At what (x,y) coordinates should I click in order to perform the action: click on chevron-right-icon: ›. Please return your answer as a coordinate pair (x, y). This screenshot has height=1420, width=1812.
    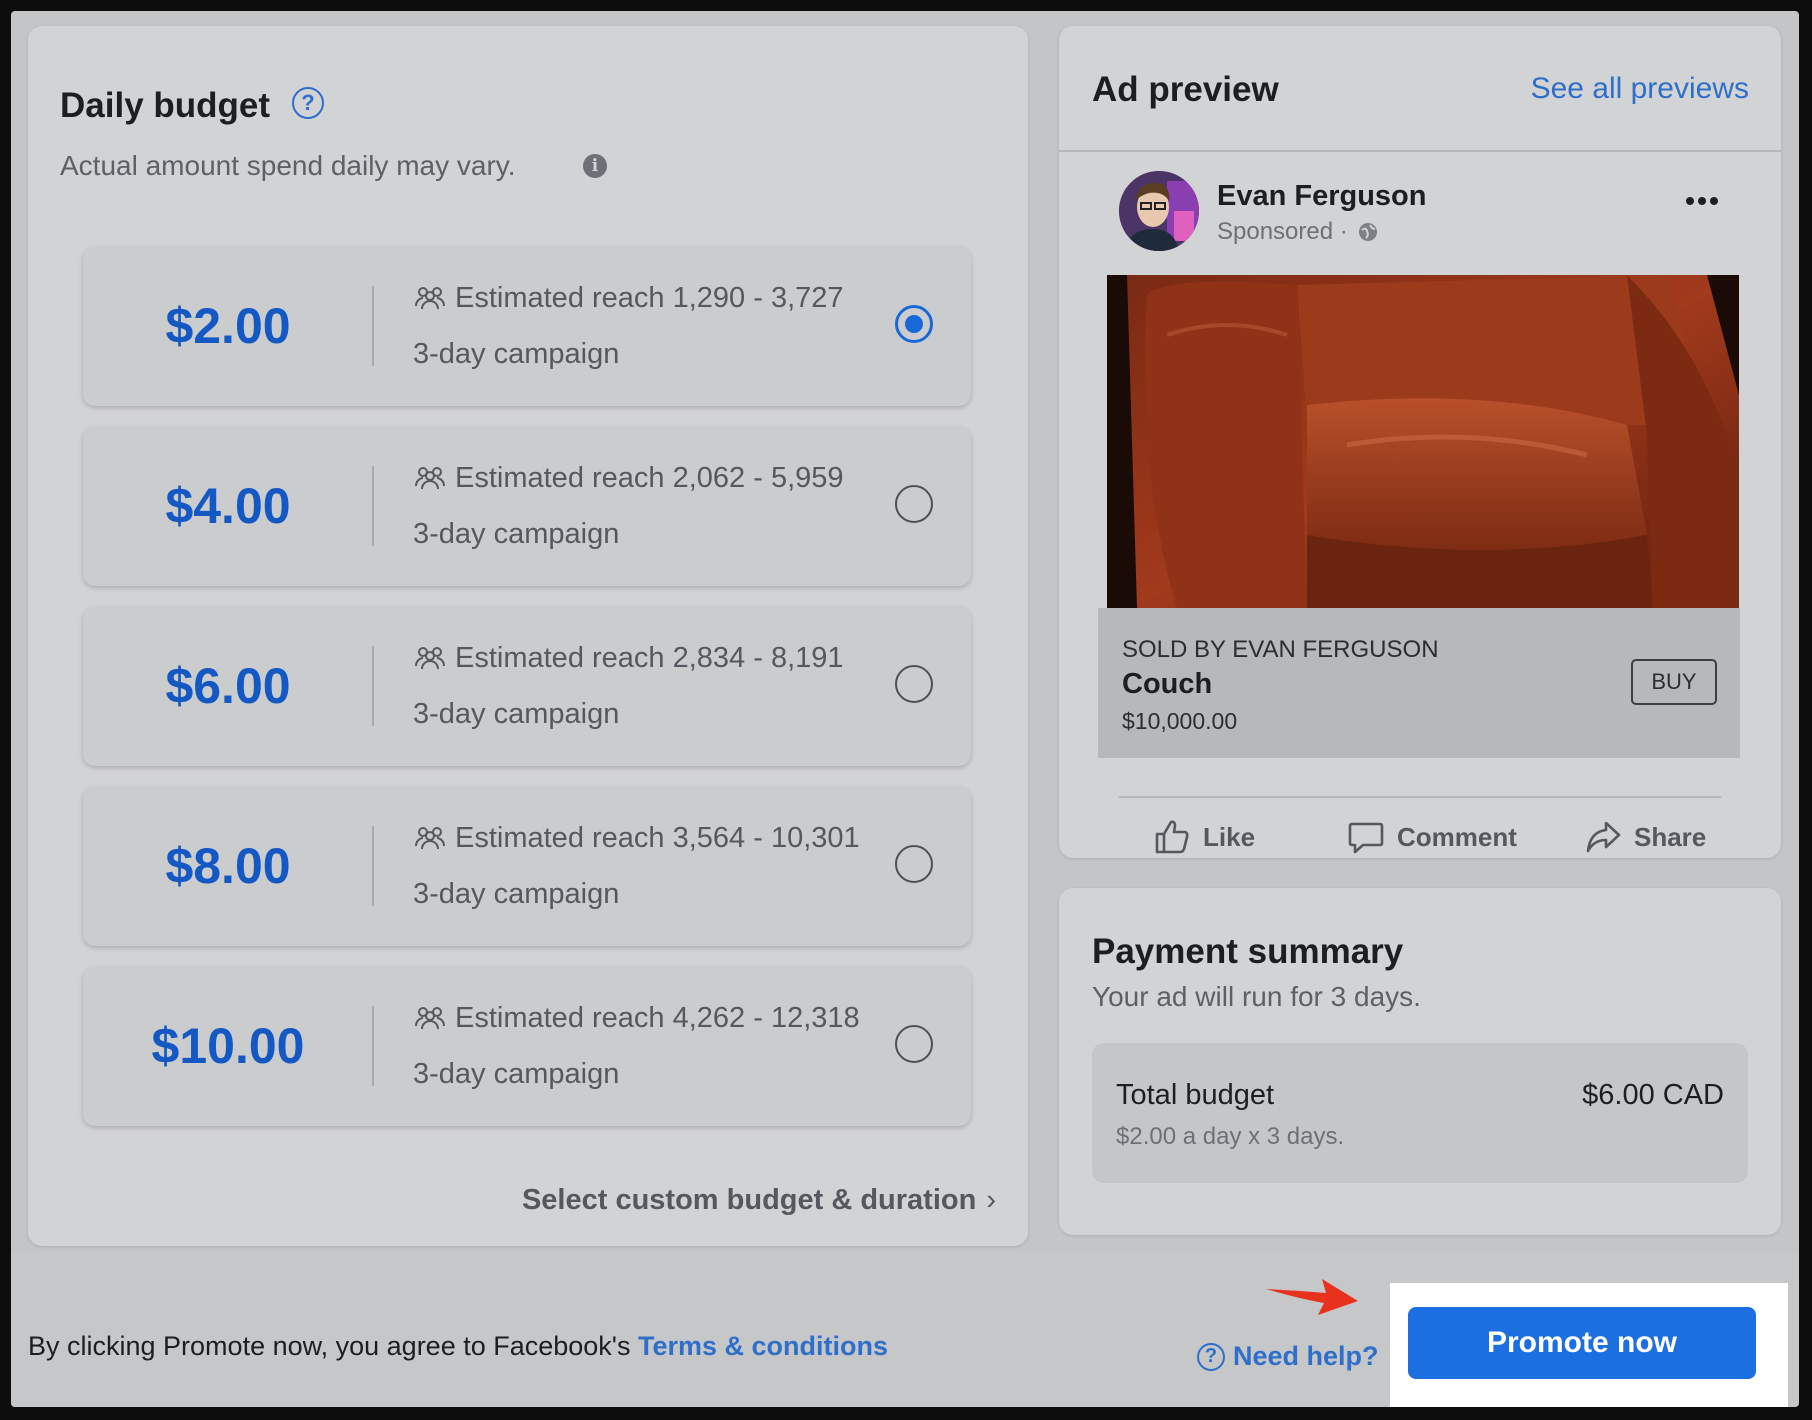
    Looking at the image, I should click on (991, 1200).